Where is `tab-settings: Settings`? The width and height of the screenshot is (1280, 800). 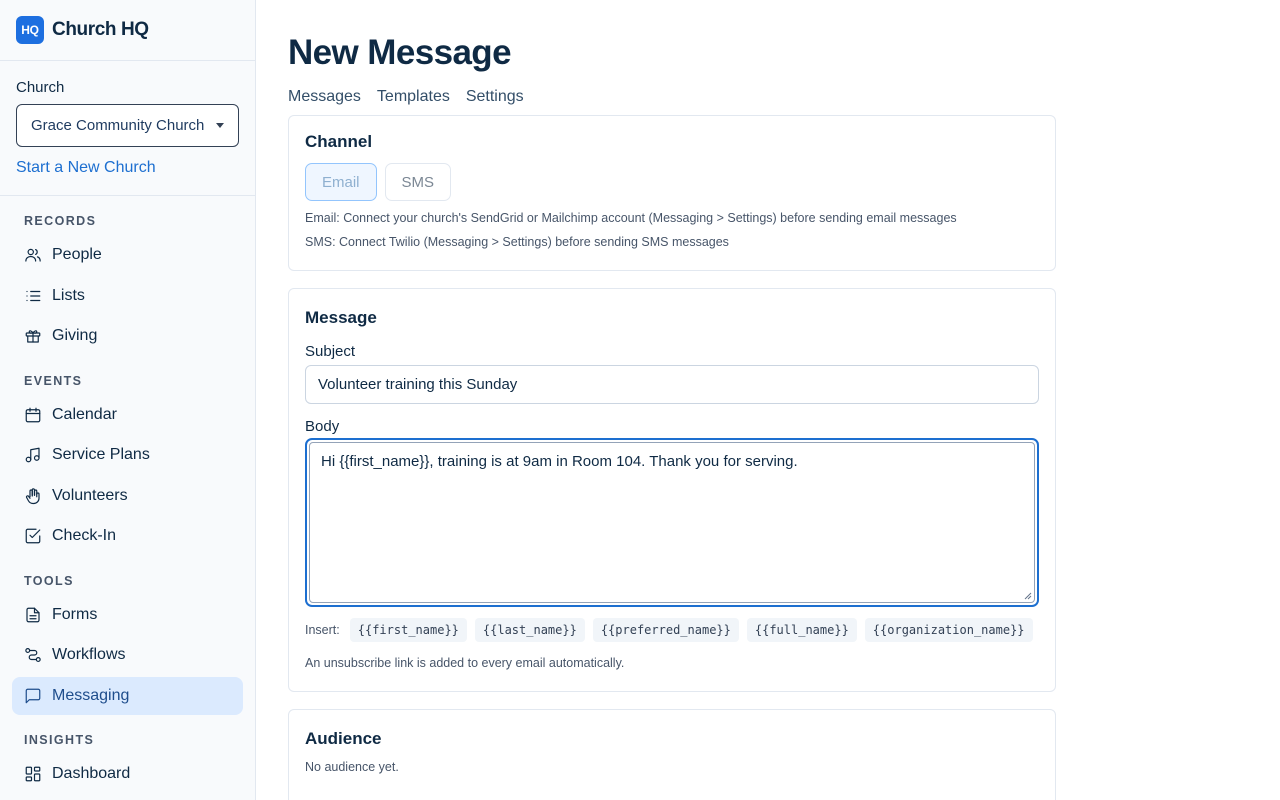
tab-settings: Settings is located at coordinates (495, 102).